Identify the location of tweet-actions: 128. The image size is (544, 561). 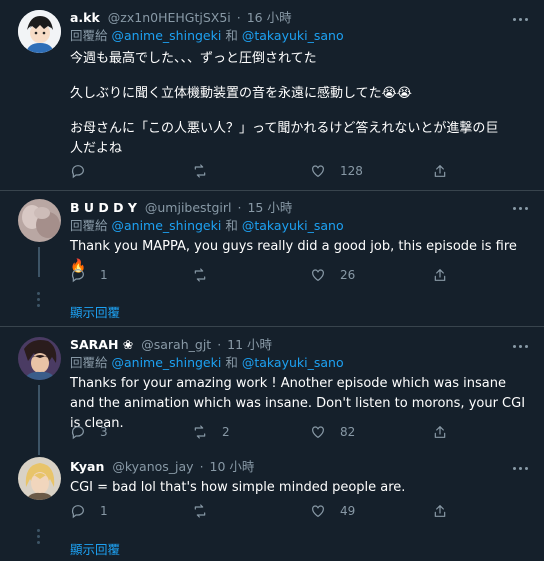
(270, 171).